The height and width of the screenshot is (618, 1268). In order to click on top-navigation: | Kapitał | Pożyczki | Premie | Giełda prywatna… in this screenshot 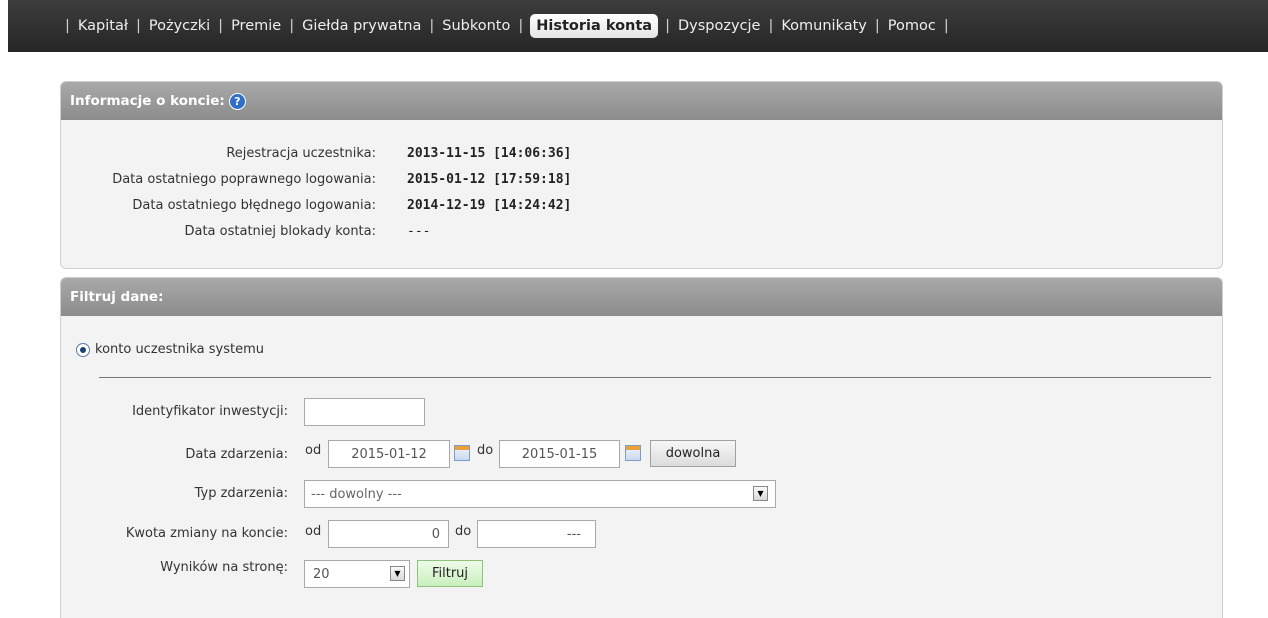, I will do `click(638, 26)`.